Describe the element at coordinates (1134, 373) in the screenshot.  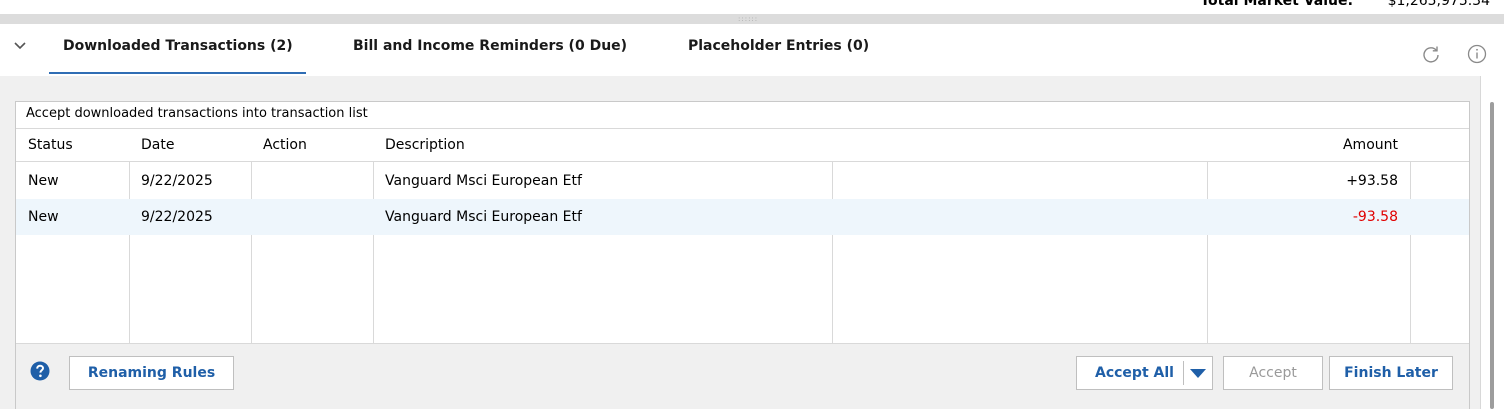
I see `accept-all-button: Accept All` at that location.